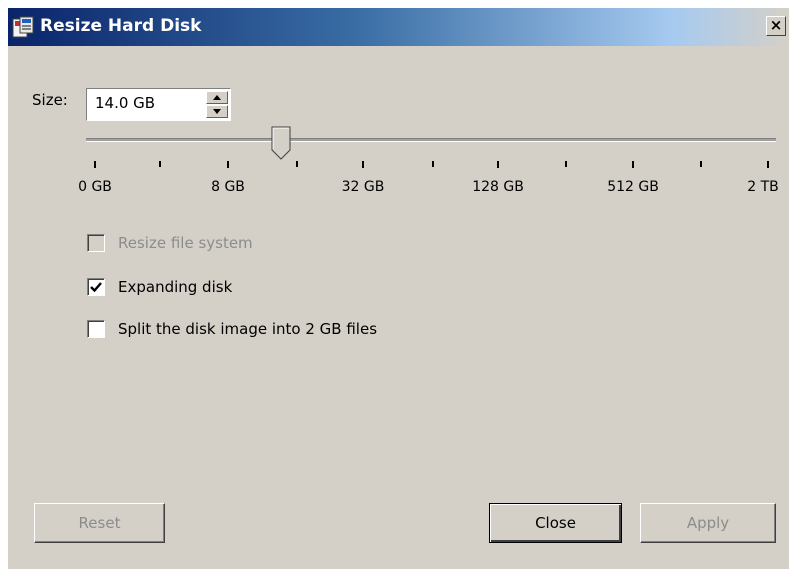 The image size is (789, 569). Describe the element at coordinates (281, 143) in the screenshot. I see `size-slider-thumb` at that location.